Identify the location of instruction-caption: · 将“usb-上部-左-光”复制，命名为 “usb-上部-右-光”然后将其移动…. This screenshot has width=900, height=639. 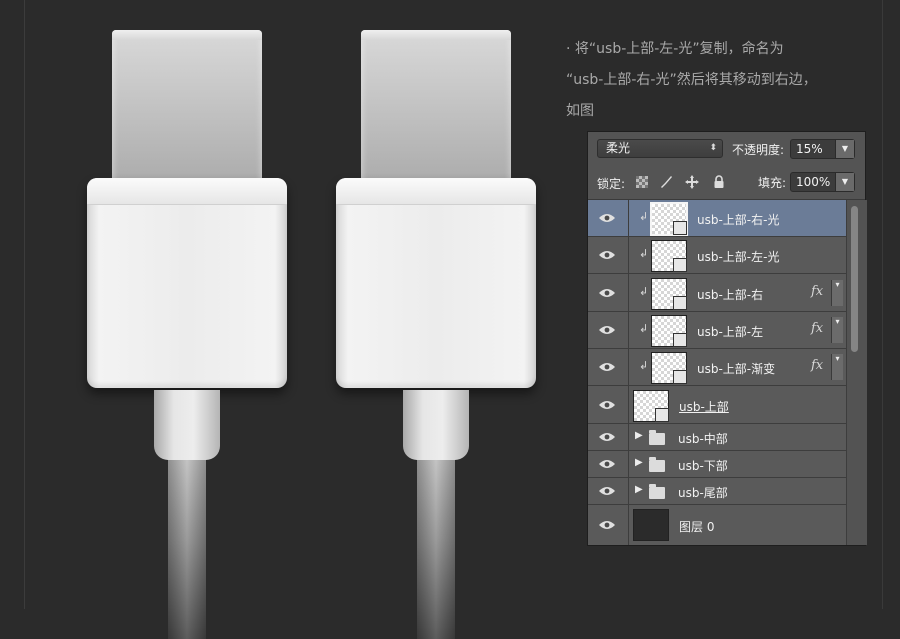
(716, 80).